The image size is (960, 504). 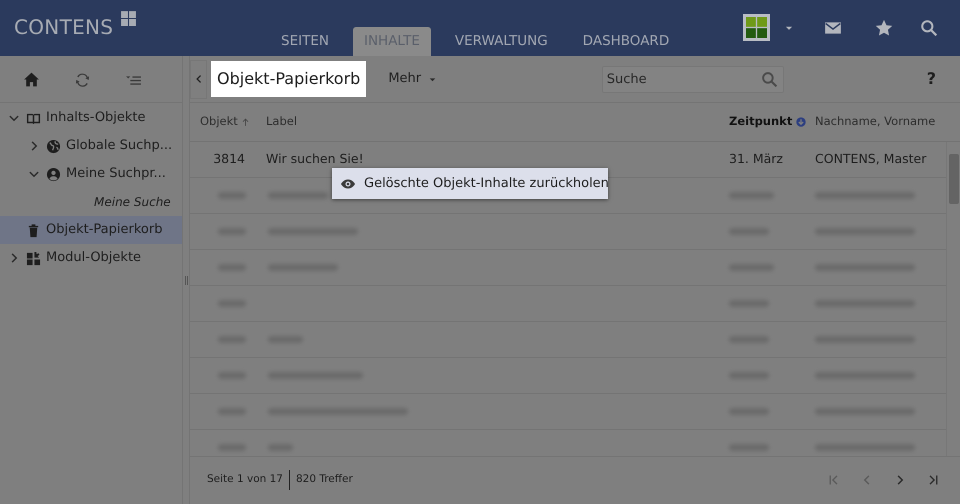 I want to click on apps-grid-button, so click(x=756, y=27).